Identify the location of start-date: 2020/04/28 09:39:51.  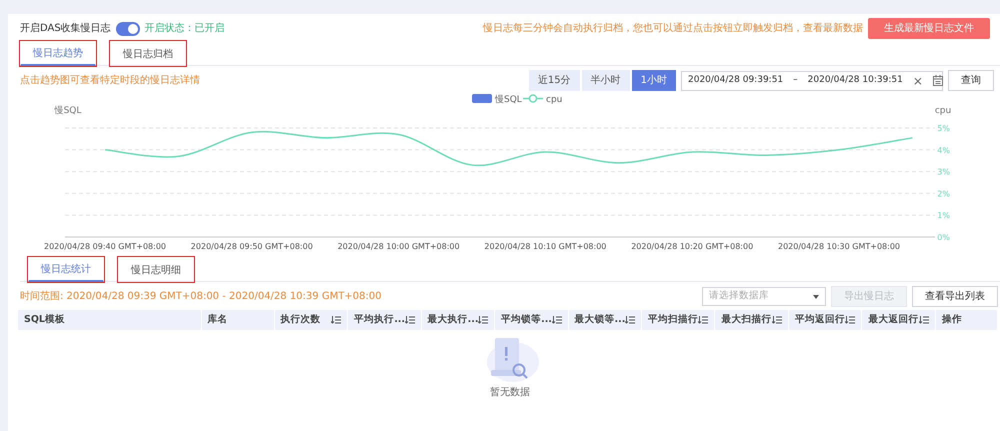
(736, 80).